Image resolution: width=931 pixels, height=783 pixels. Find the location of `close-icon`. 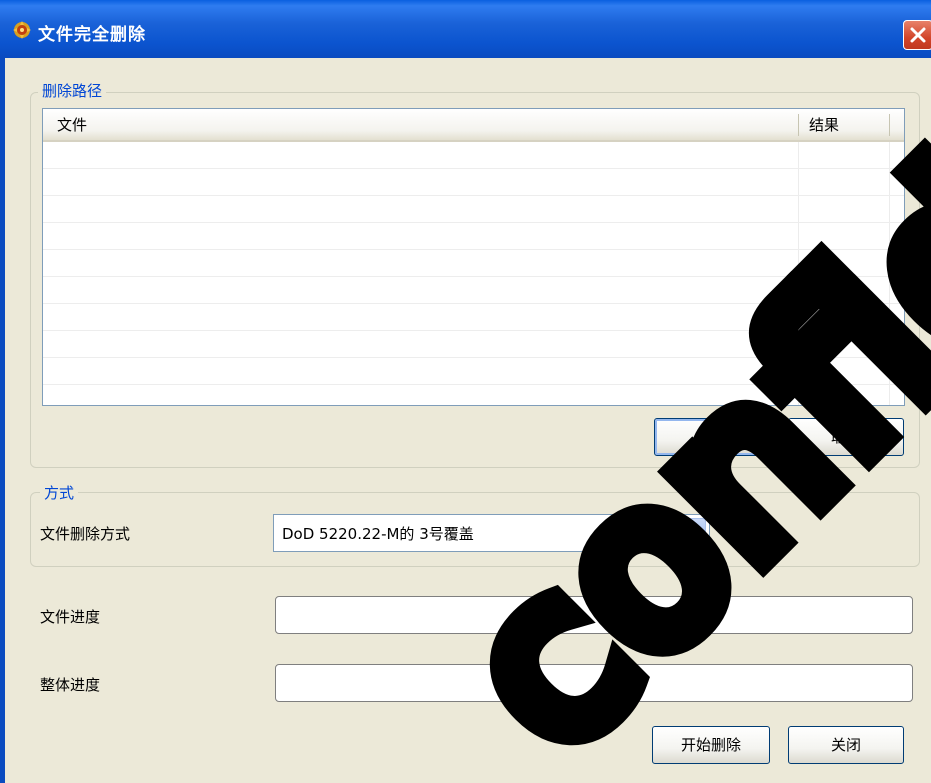

close-icon is located at coordinates (917, 35).